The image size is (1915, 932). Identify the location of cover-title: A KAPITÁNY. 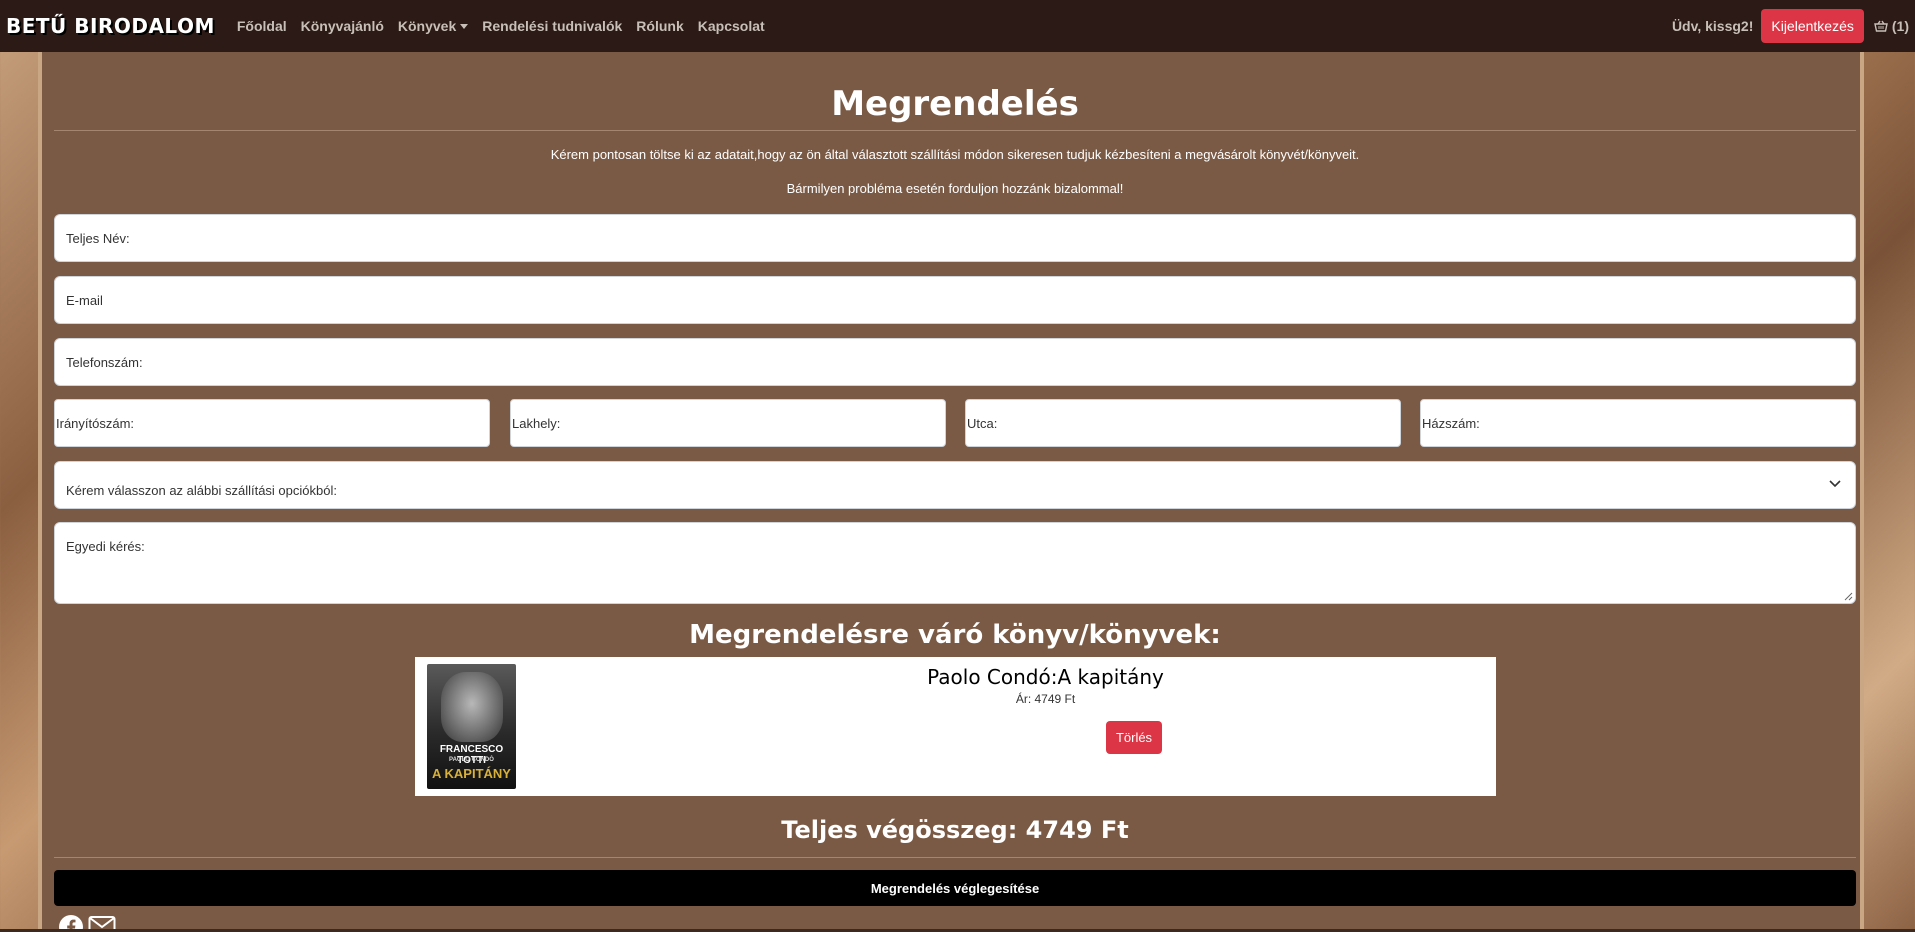
(471, 773).